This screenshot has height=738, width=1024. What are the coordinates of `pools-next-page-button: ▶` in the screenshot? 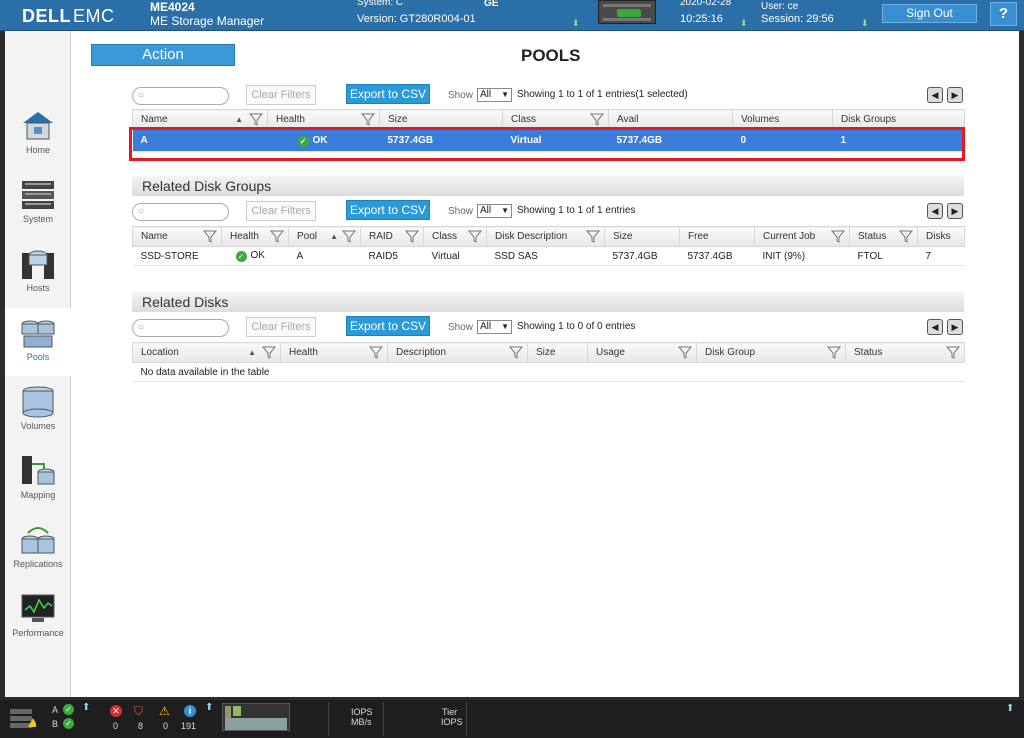 It's located at (955, 95).